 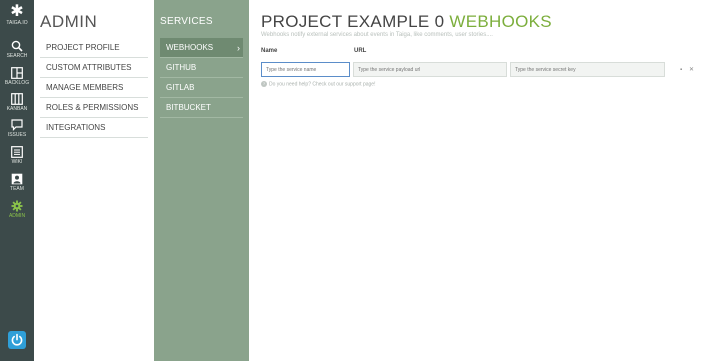 What do you see at coordinates (190, 47) in the screenshot?
I see `services-item-webhooks-label: WEBHOOKS` at bounding box center [190, 47].